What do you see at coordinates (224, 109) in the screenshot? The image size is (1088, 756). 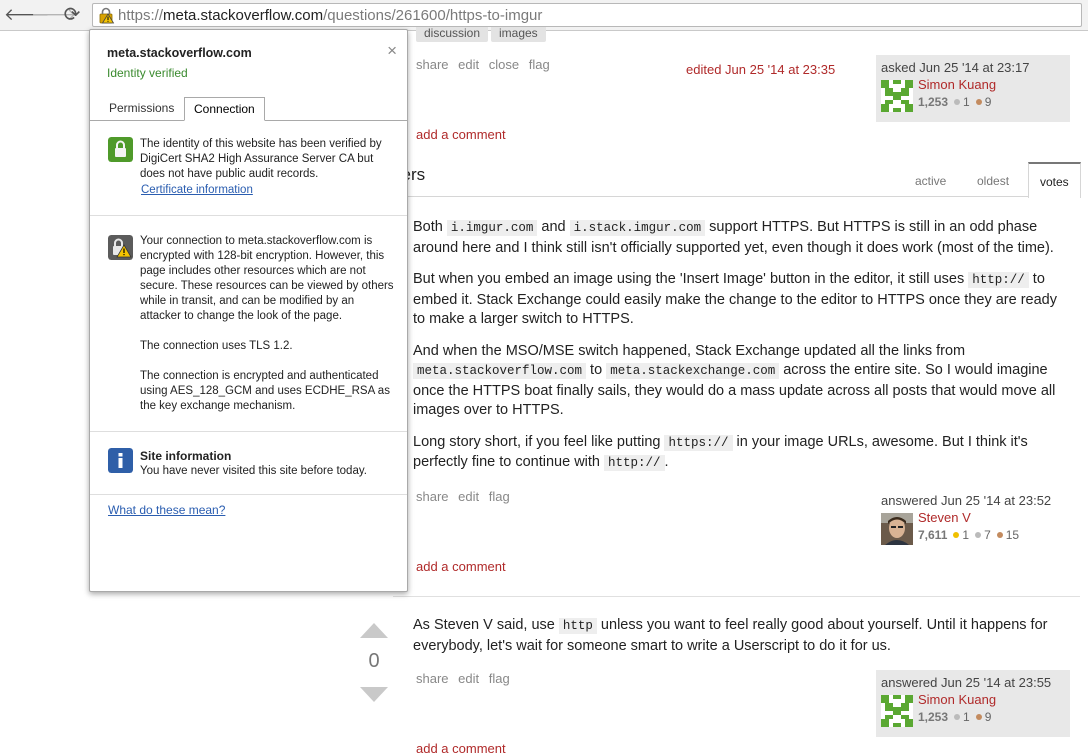 I see `tab-connection: Connection` at bounding box center [224, 109].